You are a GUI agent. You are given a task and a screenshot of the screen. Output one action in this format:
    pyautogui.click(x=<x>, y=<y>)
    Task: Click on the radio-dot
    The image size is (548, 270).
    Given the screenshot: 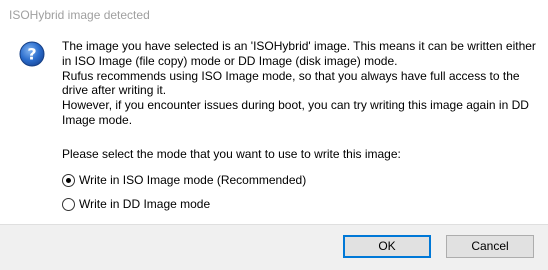 What is the action you would take?
    pyautogui.click(x=68, y=180)
    